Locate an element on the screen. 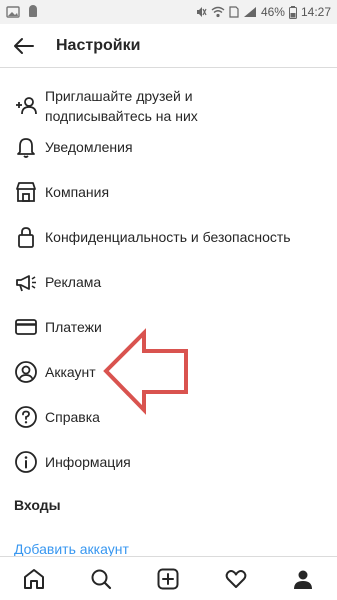 The width and height of the screenshot is (337, 600). menu-item-label: Реклама is located at coordinates (73, 282).